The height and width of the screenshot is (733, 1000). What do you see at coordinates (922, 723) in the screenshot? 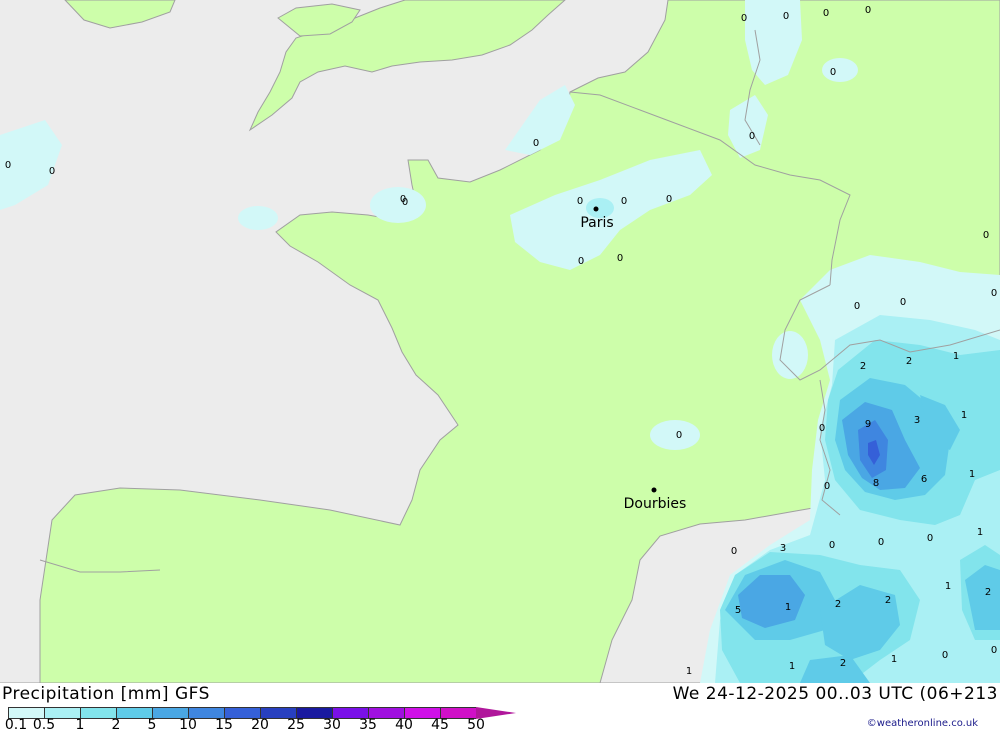
I see `credit-link: ©weatheronline.co.uk` at bounding box center [922, 723].